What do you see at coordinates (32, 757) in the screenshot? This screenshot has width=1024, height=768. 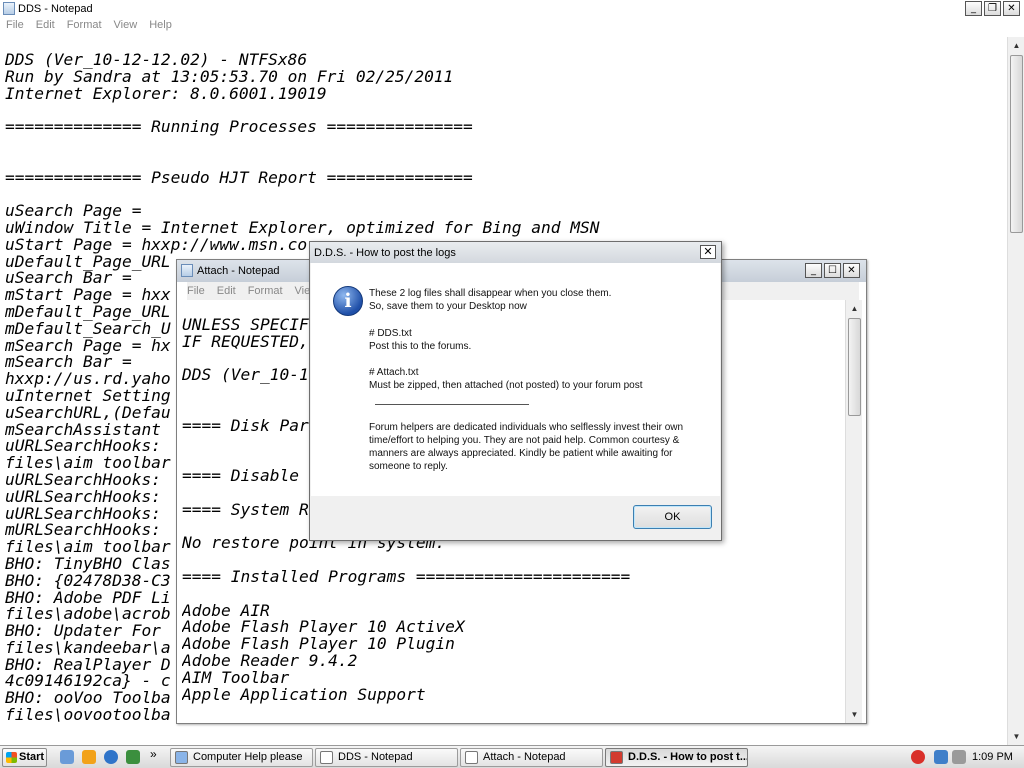 I see `start-label: Start` at bounding box center [32, 757].